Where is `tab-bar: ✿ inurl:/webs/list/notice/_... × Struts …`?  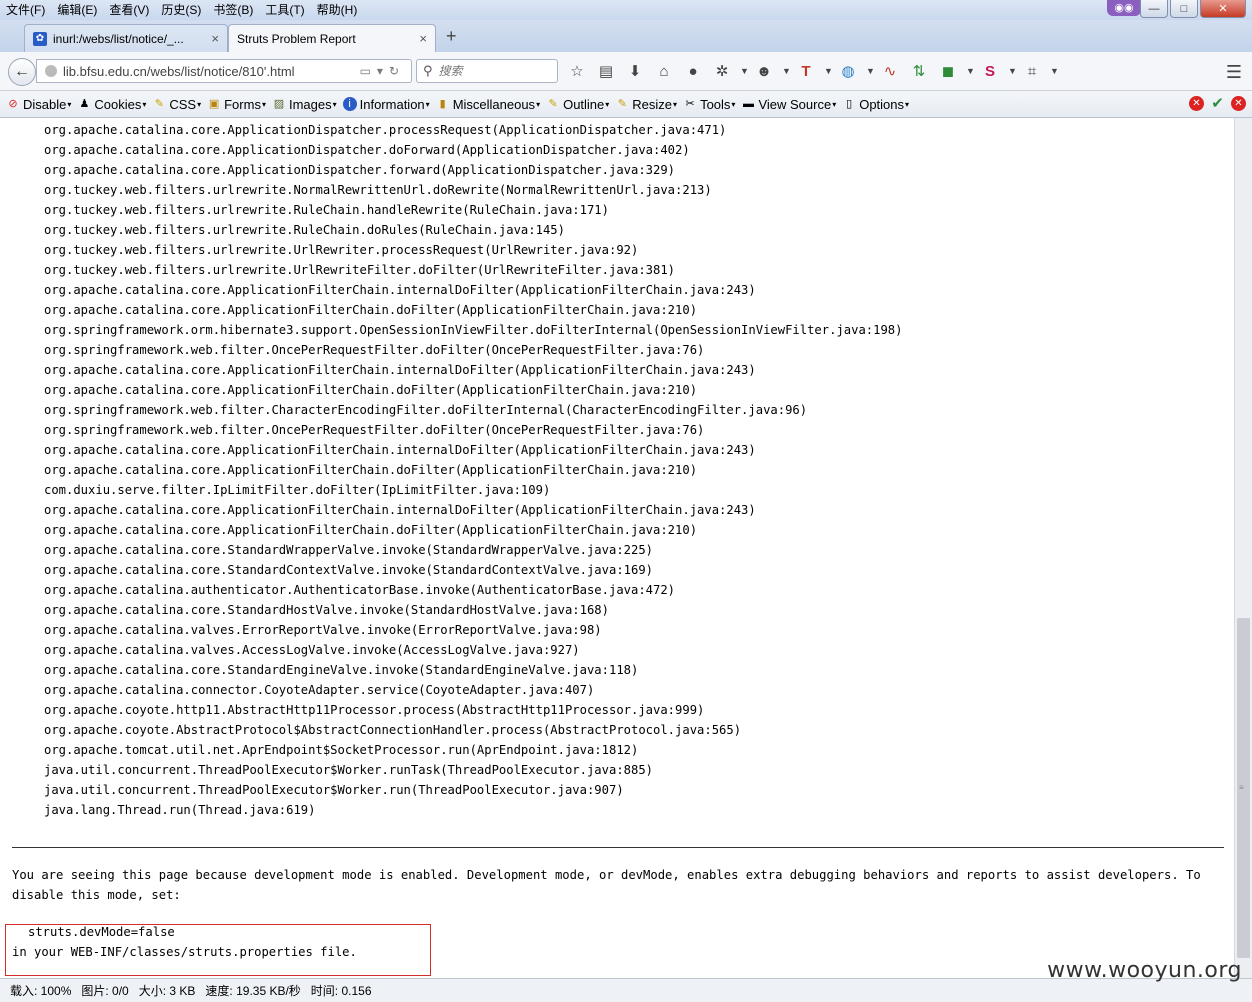 tab-bar: ✿ inurl:/webs/list/notice/_... × Struts … is located at coordinates (626, 36).